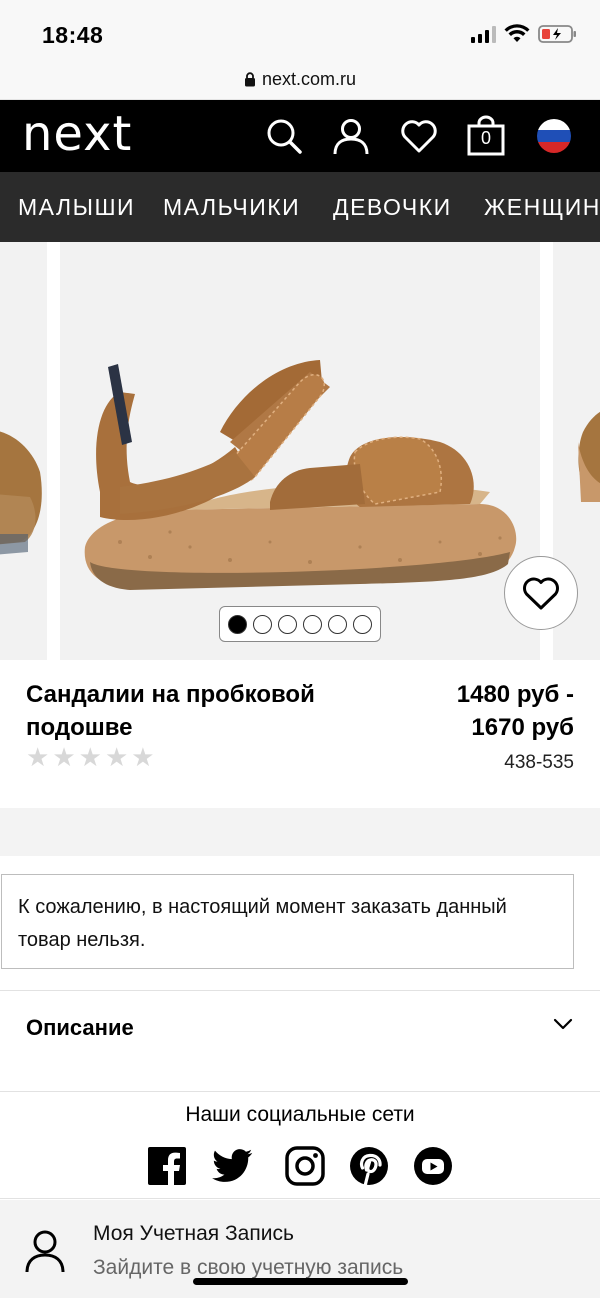 The height and width of the screenshot is (1298, 600). Describe the element at coordinates (300, 30) in the screenshot. I see `status-bar: 18:48` at that location.